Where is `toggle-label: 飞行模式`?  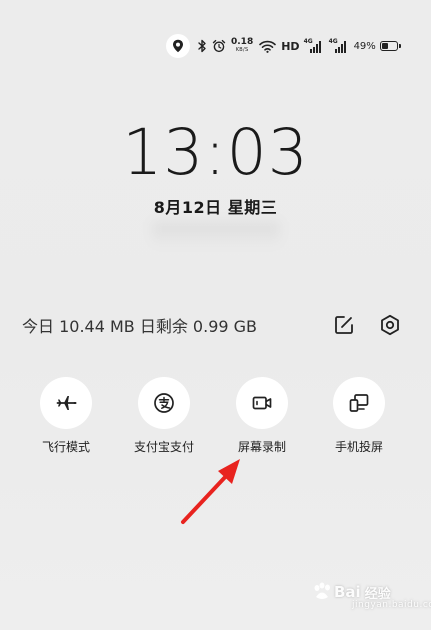 toggle-label: 飞行模式 is located at coordinates (65, 447).